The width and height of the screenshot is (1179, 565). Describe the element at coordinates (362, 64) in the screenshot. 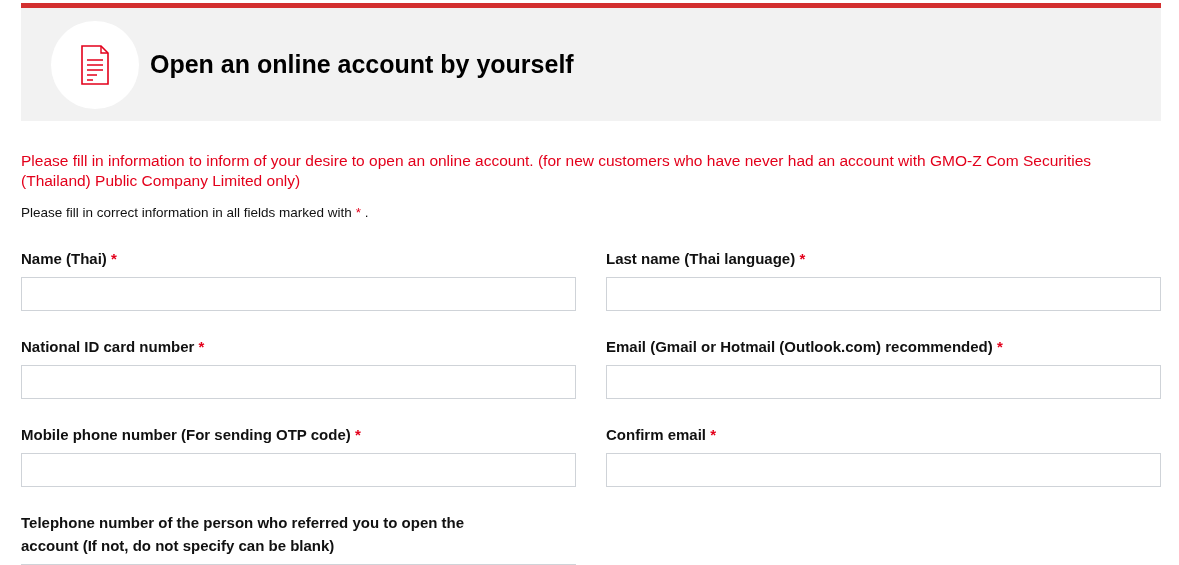

I see `page-title: Open an online account by yourself` at that location.